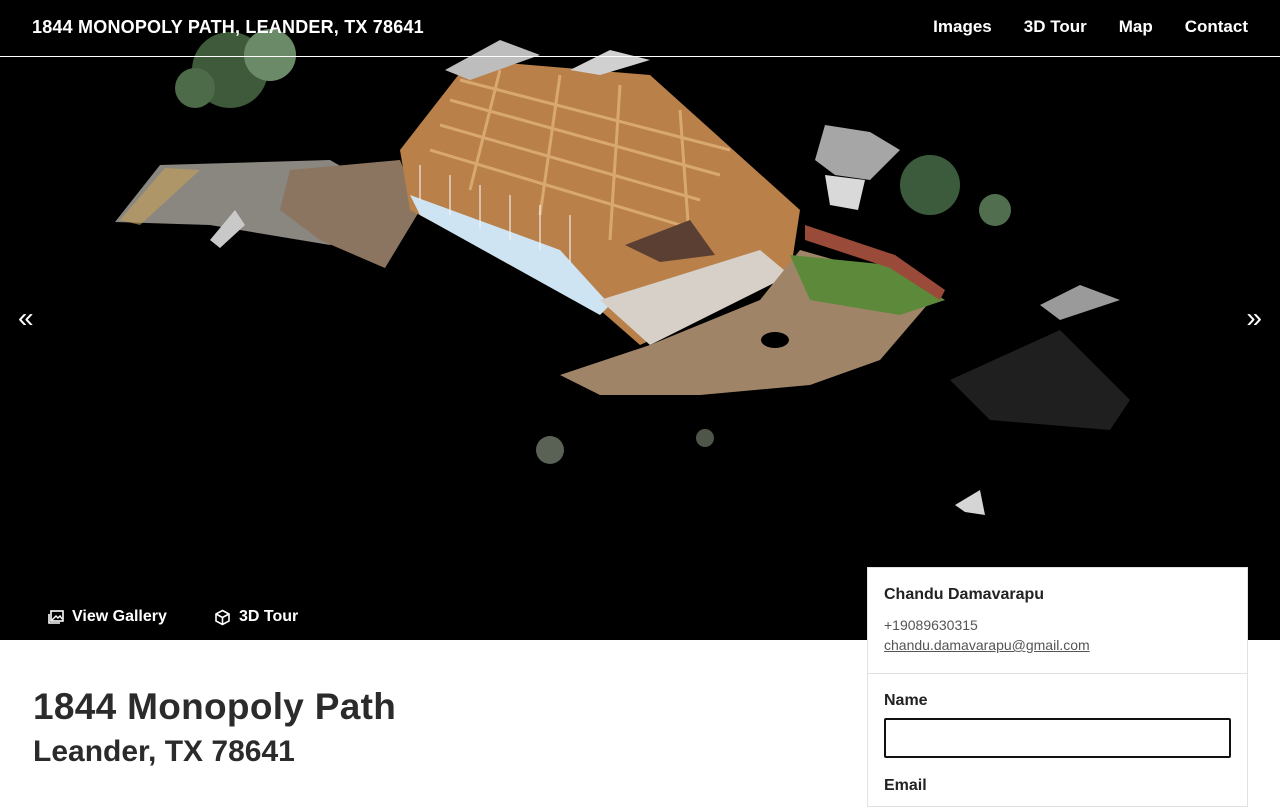 The width and height of the screenshot is (1280, 807). What do you see at coordinates (56, 617) in the screenshot?
I see `gallery-icon` at bounding box center [56, 617].